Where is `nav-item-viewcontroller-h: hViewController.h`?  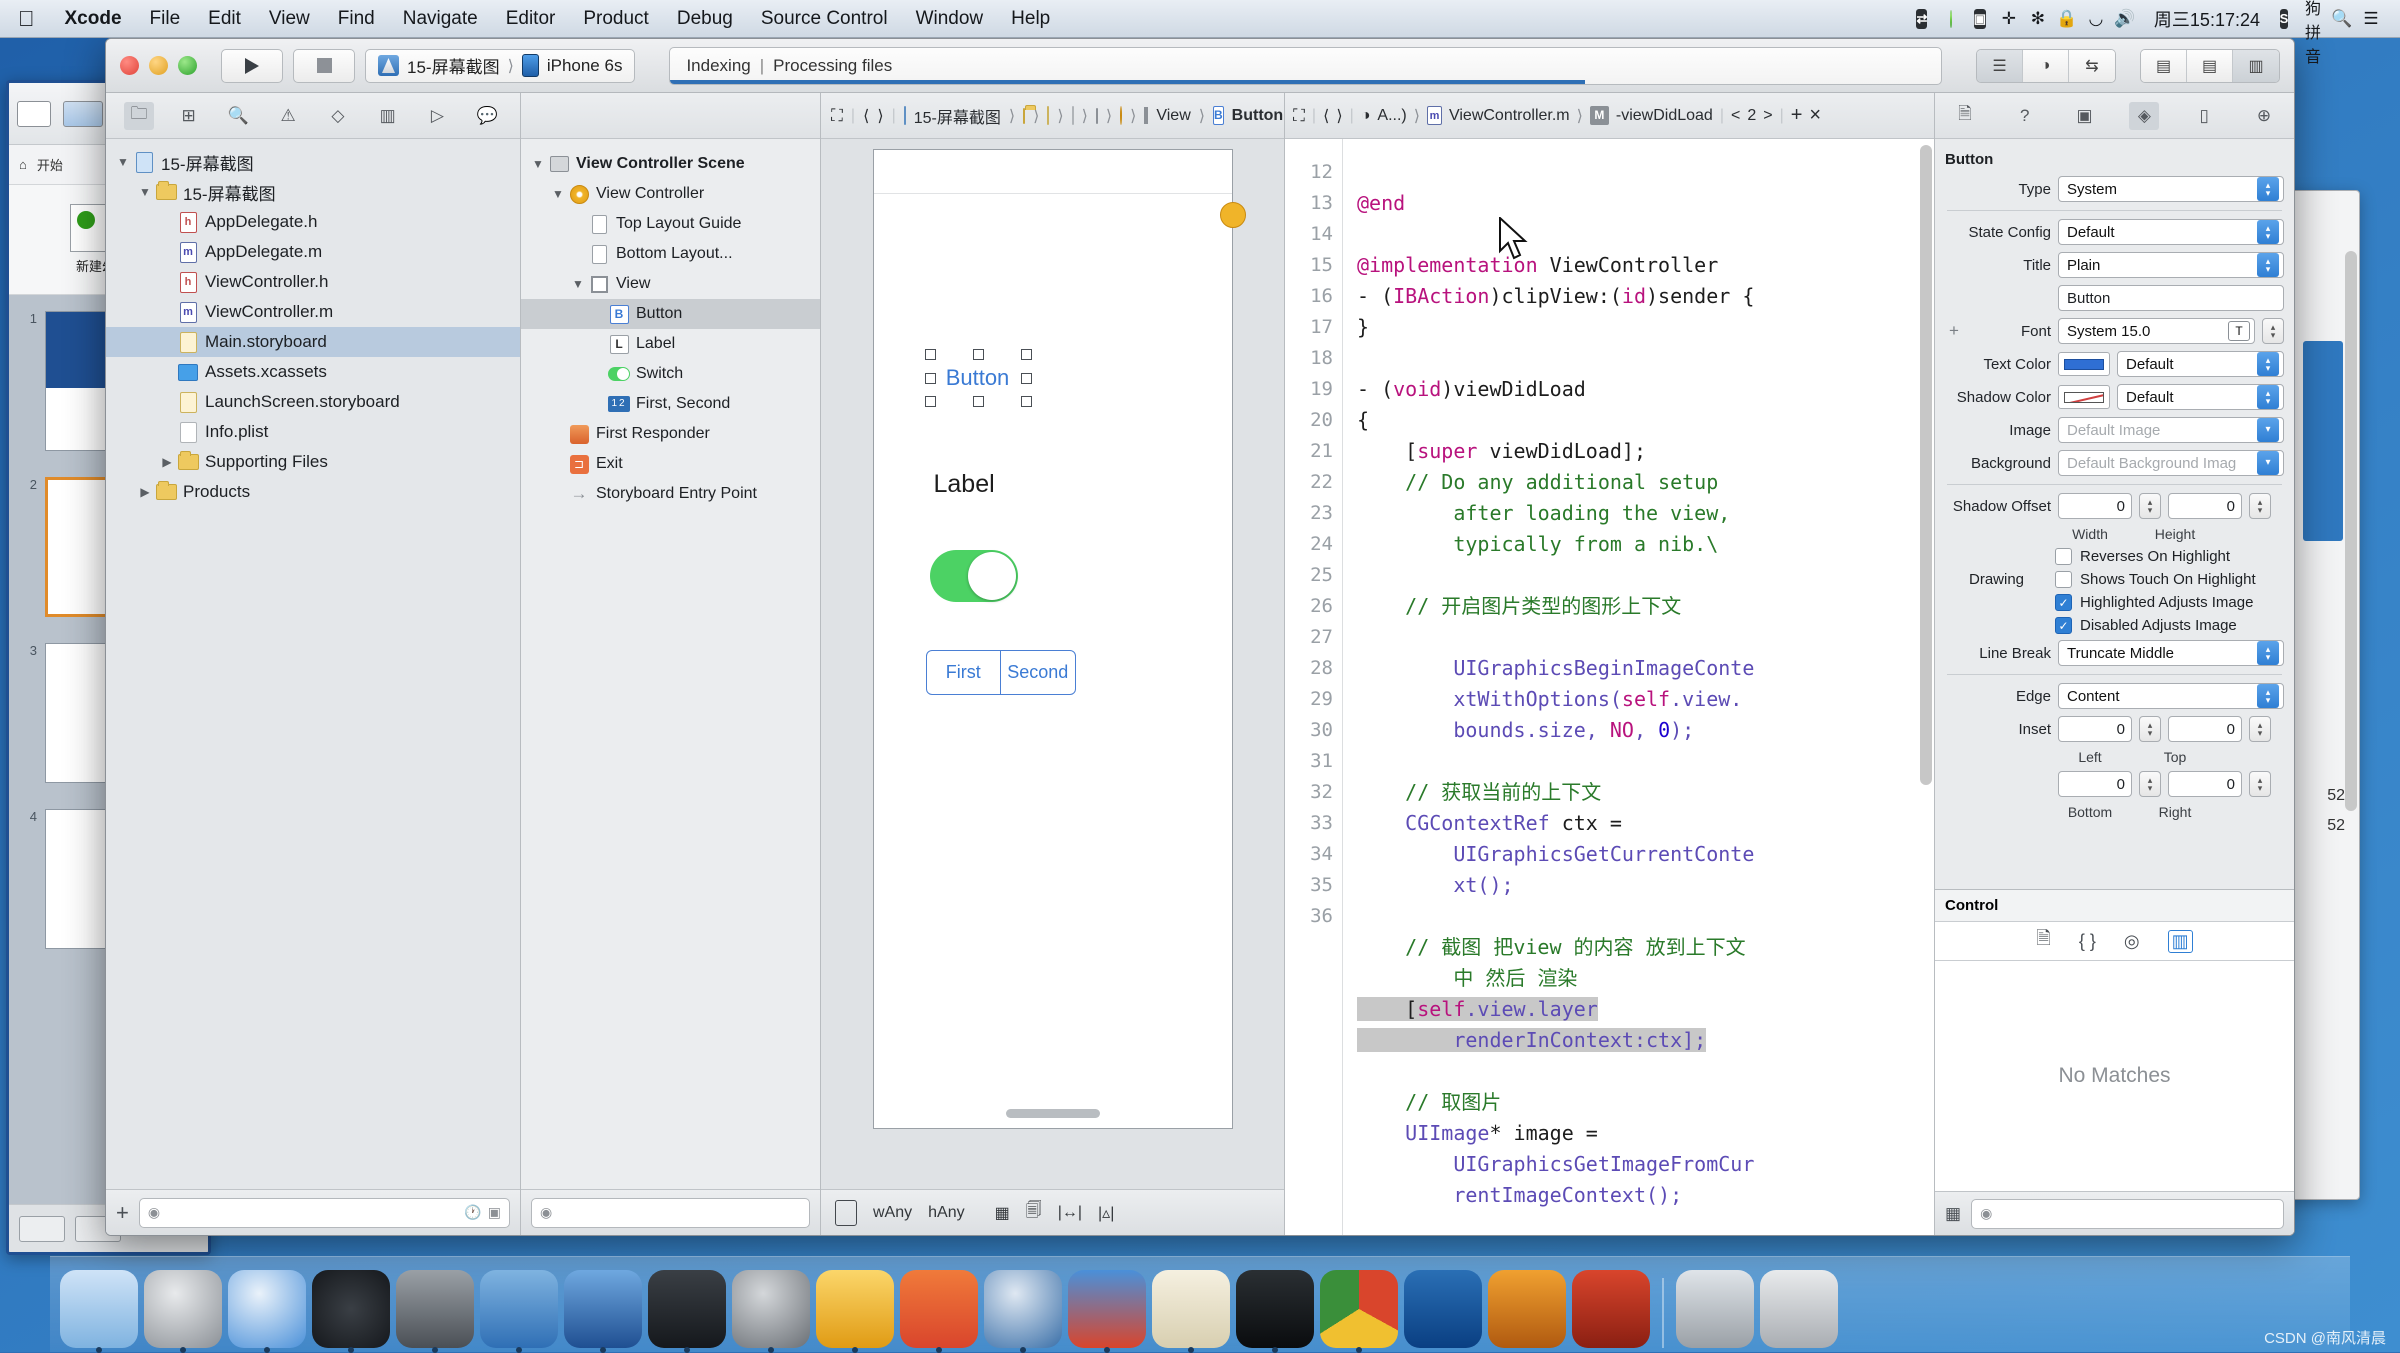
nav-item-viewcontroller-h: hViewController.h is located at coordinates (313, 282).